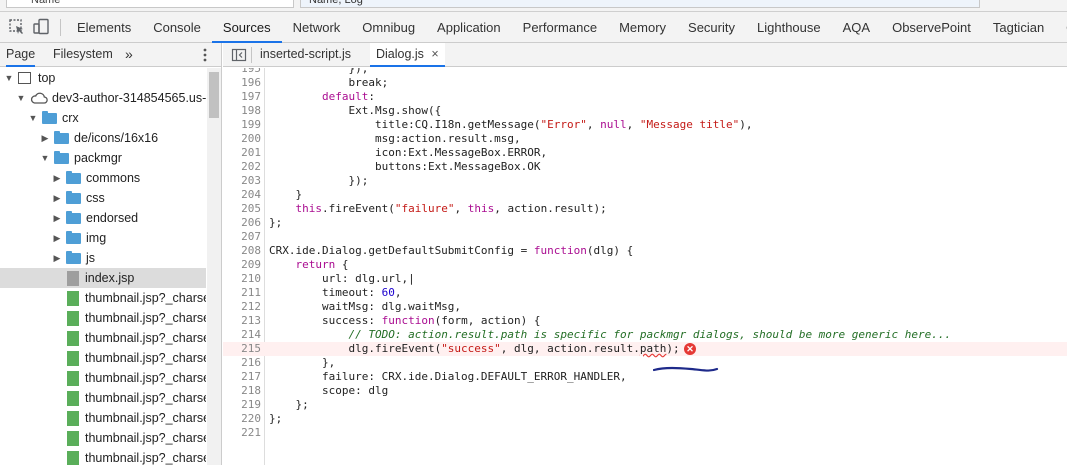 The width and height of the screenshot is (1067, 465). Describe the element at coordinates (242, 433) in the screenshot. I see `line-number: 221` at that location.